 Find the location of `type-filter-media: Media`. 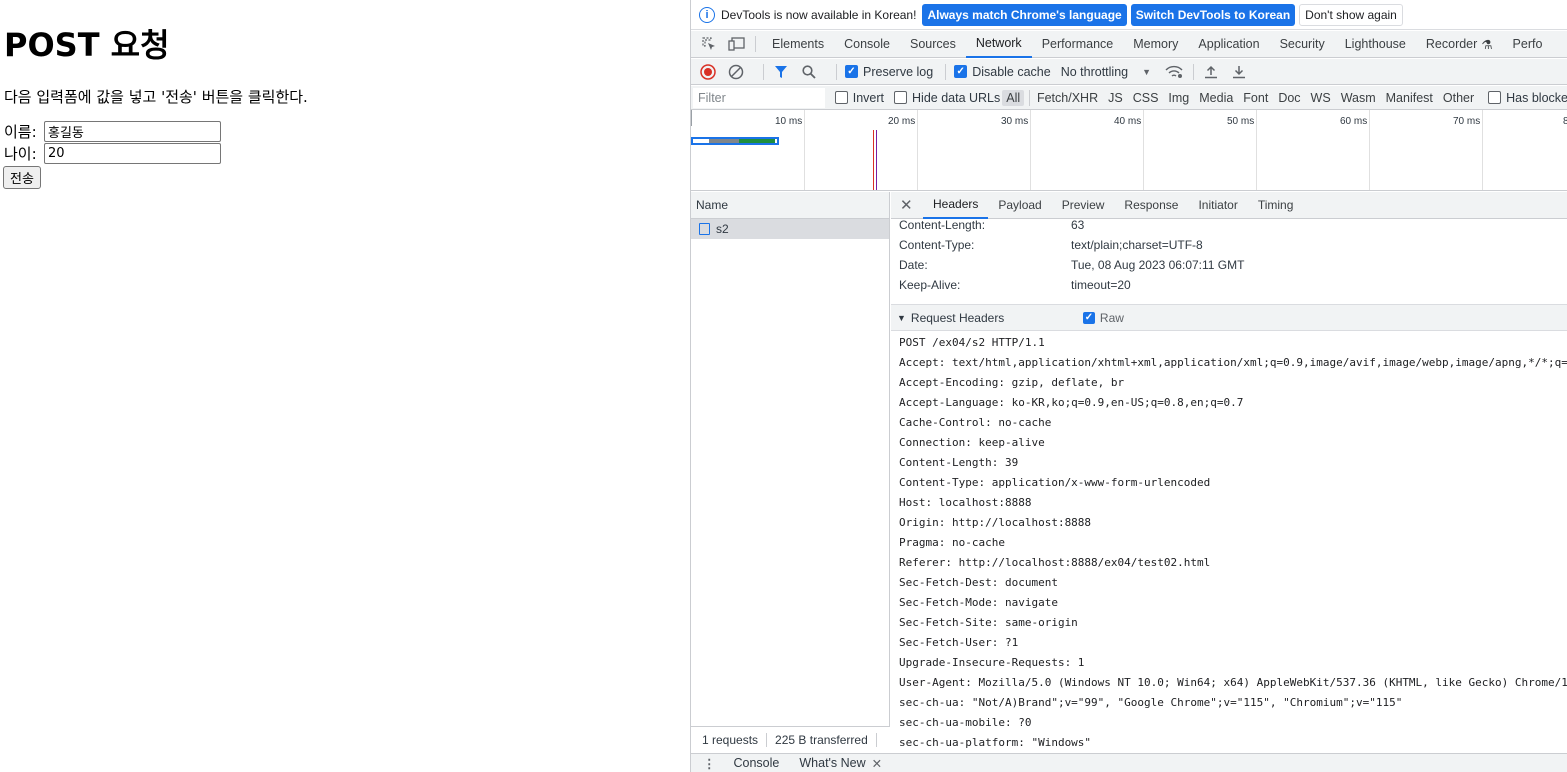

type-filter-media: Media is located at coordinates (1216, 98).